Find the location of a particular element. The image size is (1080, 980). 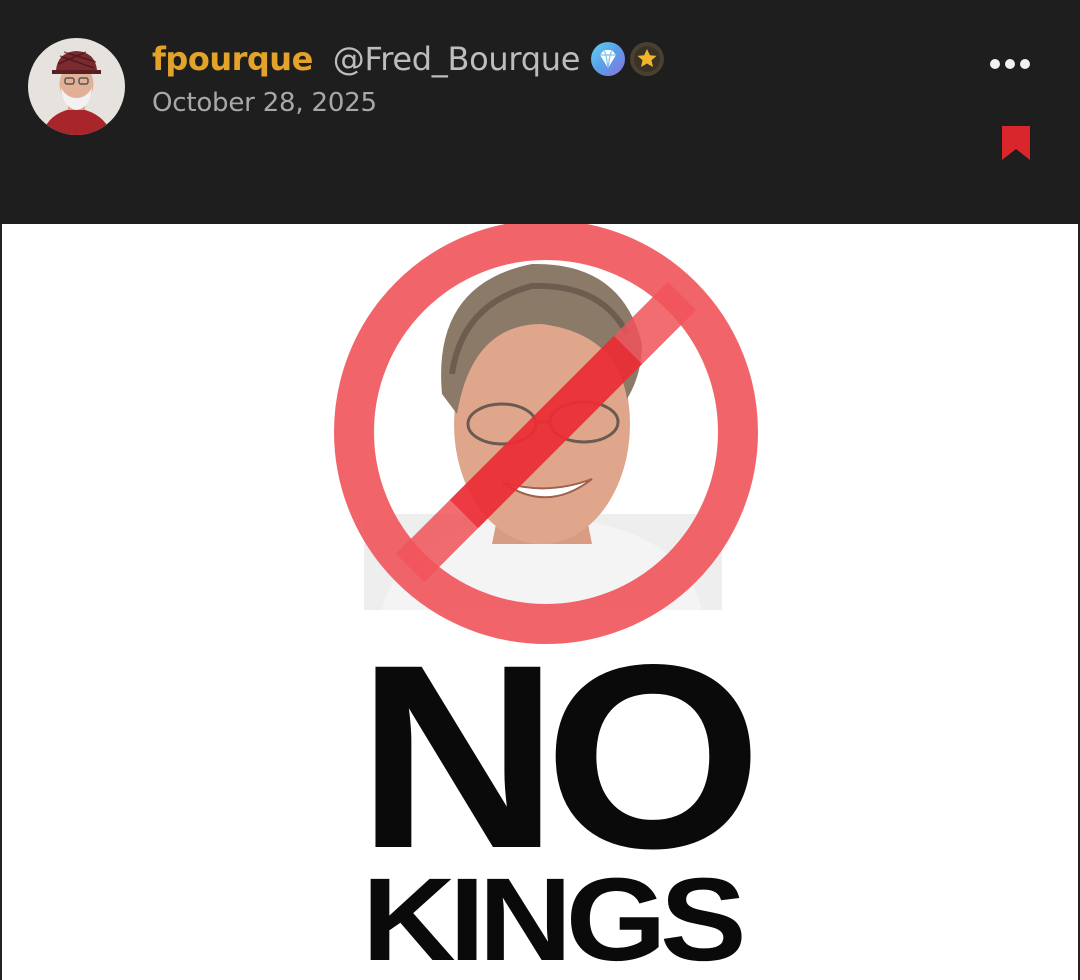

bookmark-button is located at coordinates (1016, 143).